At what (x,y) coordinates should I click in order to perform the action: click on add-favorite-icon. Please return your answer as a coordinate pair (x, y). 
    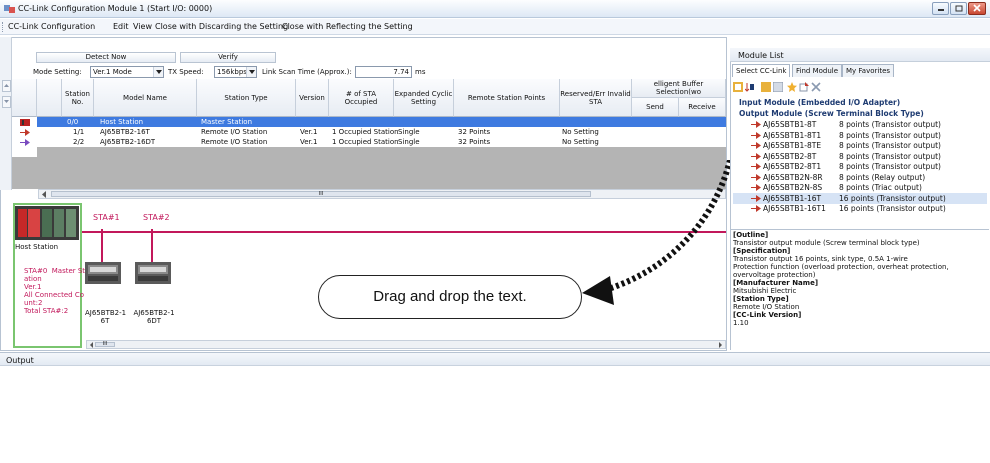
    Looking at the image, I should click on (804, 87).